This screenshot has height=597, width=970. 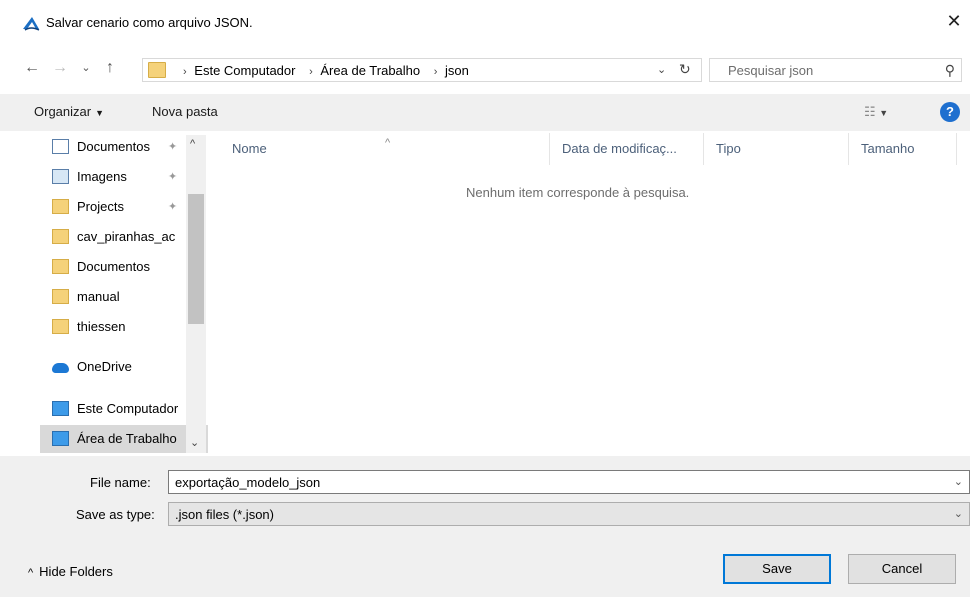 I want to click on breadcrumb-item: Área de Trabalho, so click(x=370, y=70).